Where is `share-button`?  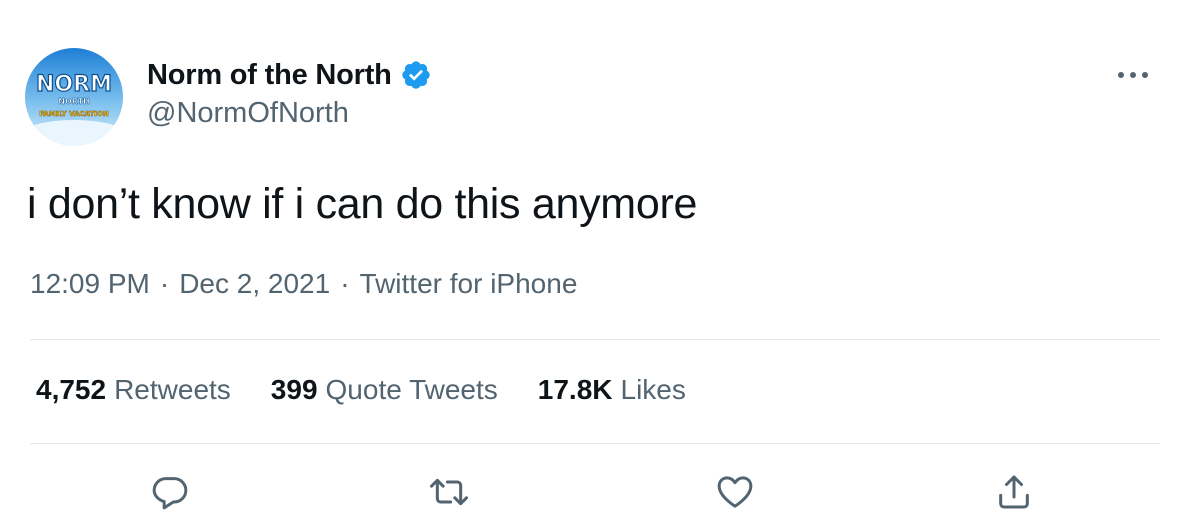 share-button is located at coordinates (1014, 492).